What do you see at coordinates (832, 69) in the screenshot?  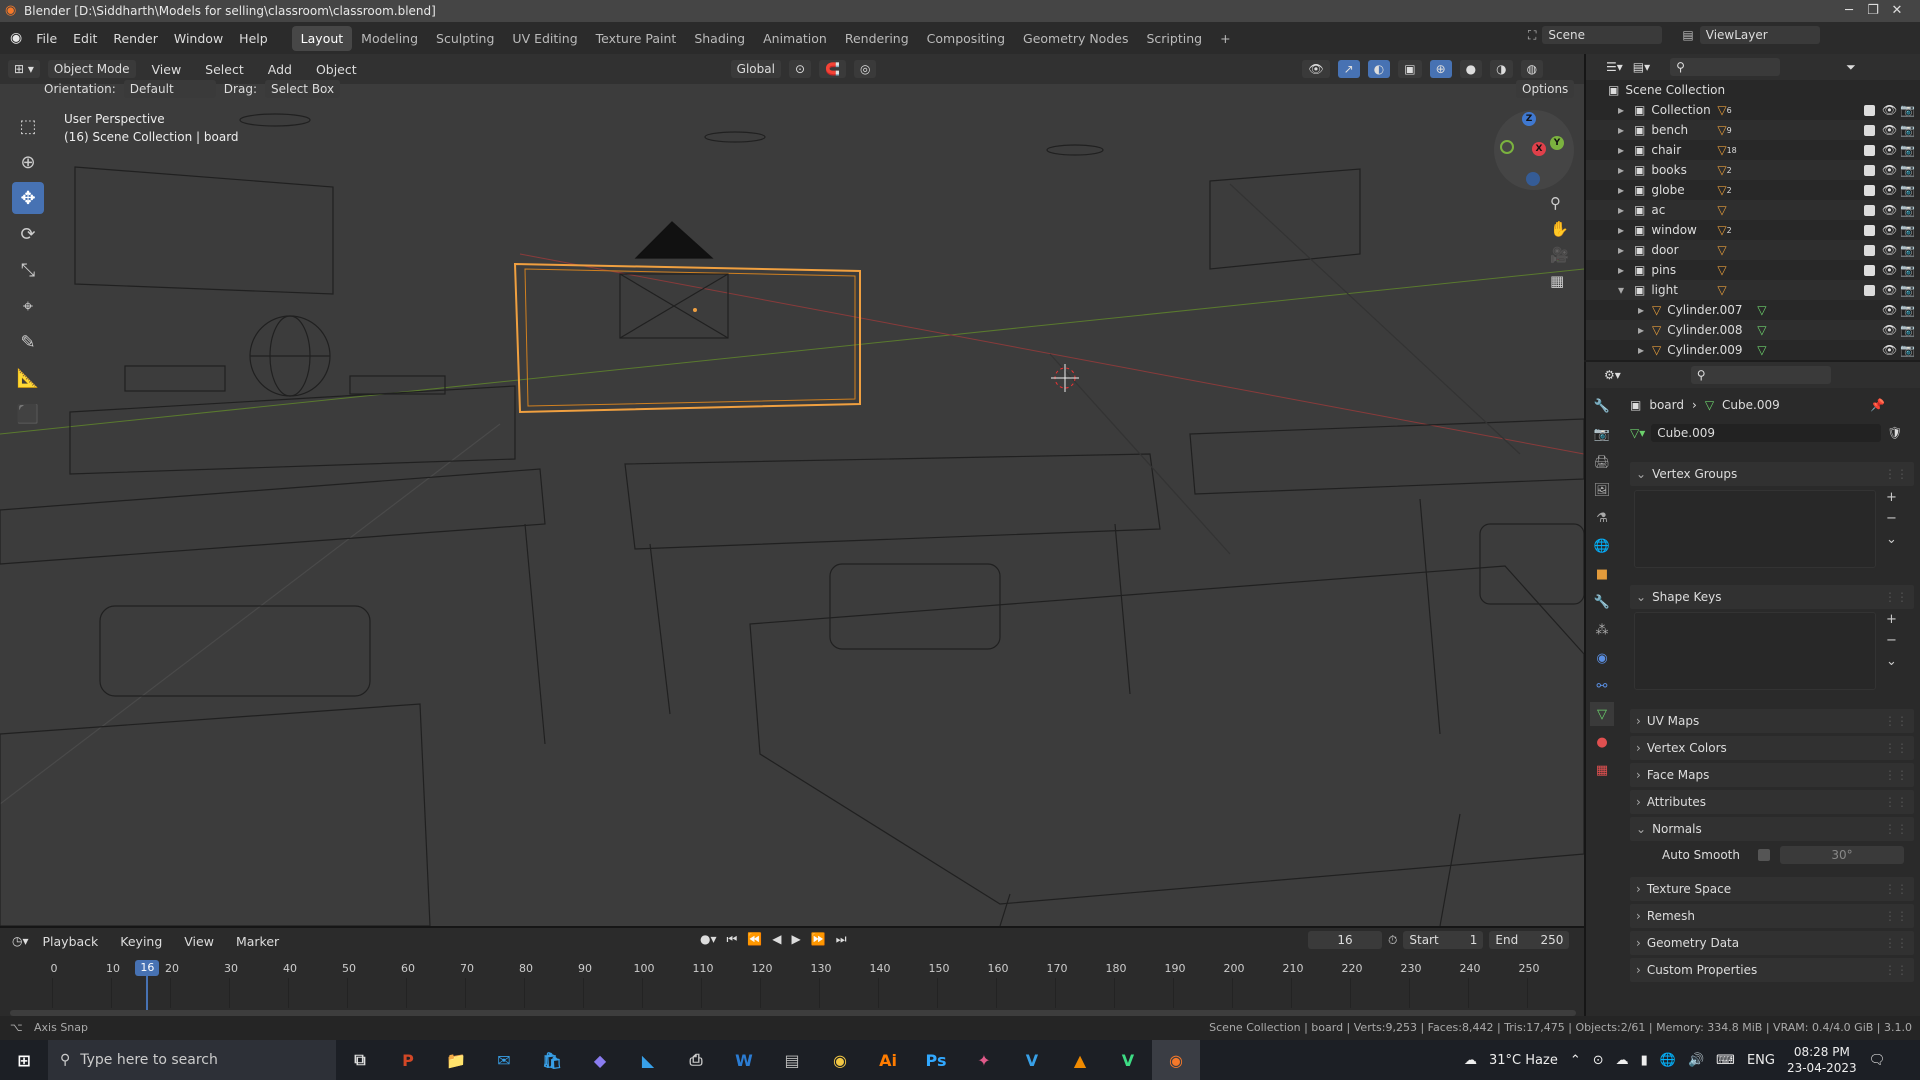 I see `snap-icon: 🧲` at bounding box center [832, 69].